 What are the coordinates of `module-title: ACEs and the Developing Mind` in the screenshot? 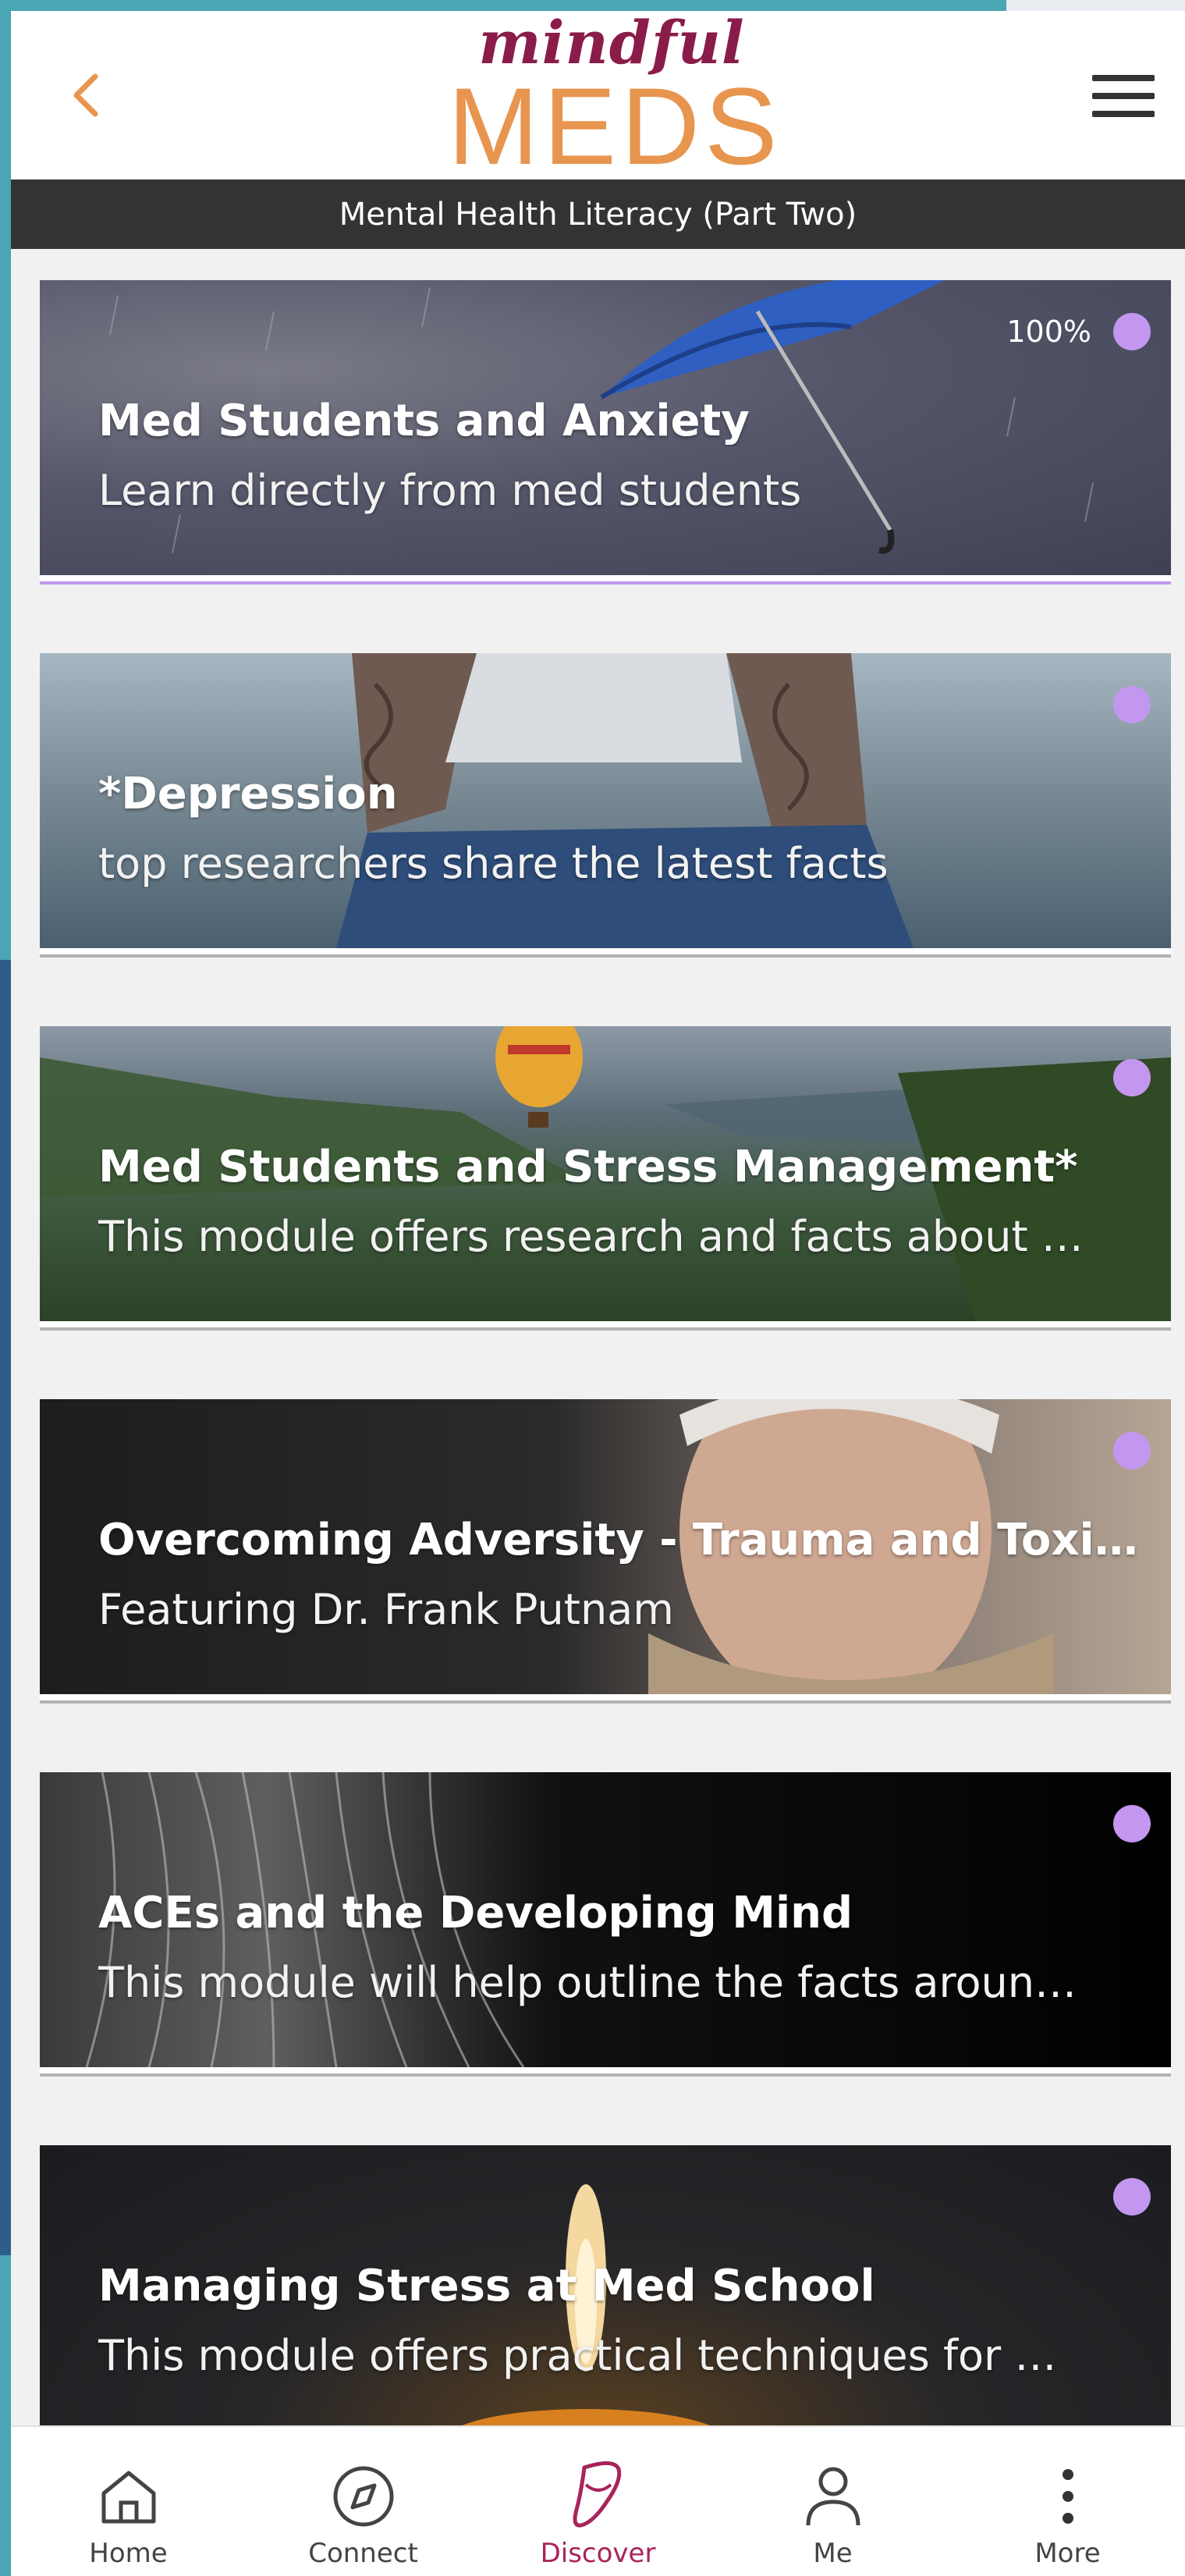 It's located at (475, 1913).